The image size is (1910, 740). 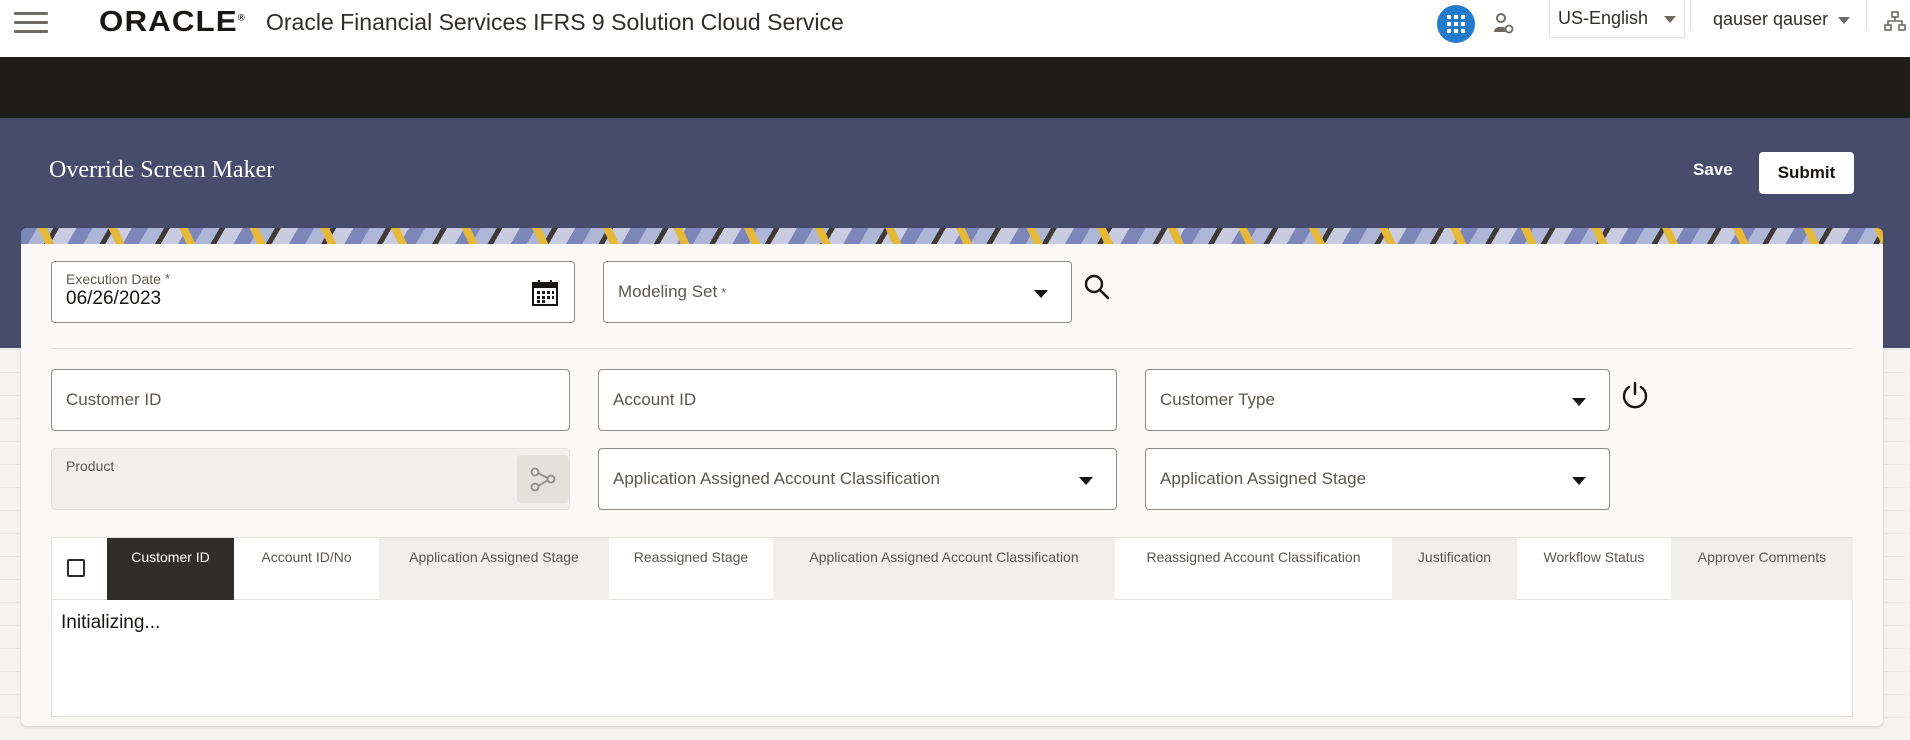 I want to click on user-role-icon, so click(x=1503, y=23).